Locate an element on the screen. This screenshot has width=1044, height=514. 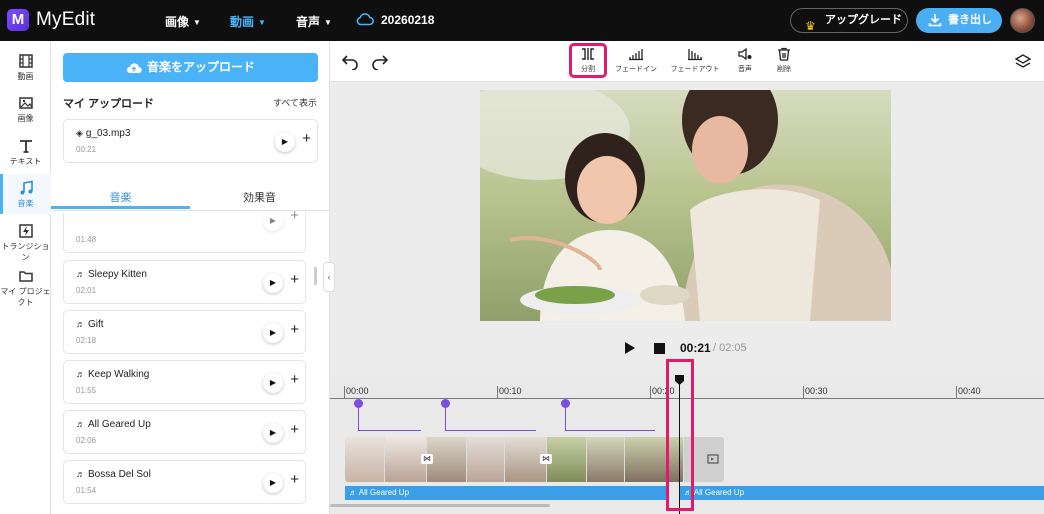
track-duration: 02:01 is located at coordinates (86, 290).